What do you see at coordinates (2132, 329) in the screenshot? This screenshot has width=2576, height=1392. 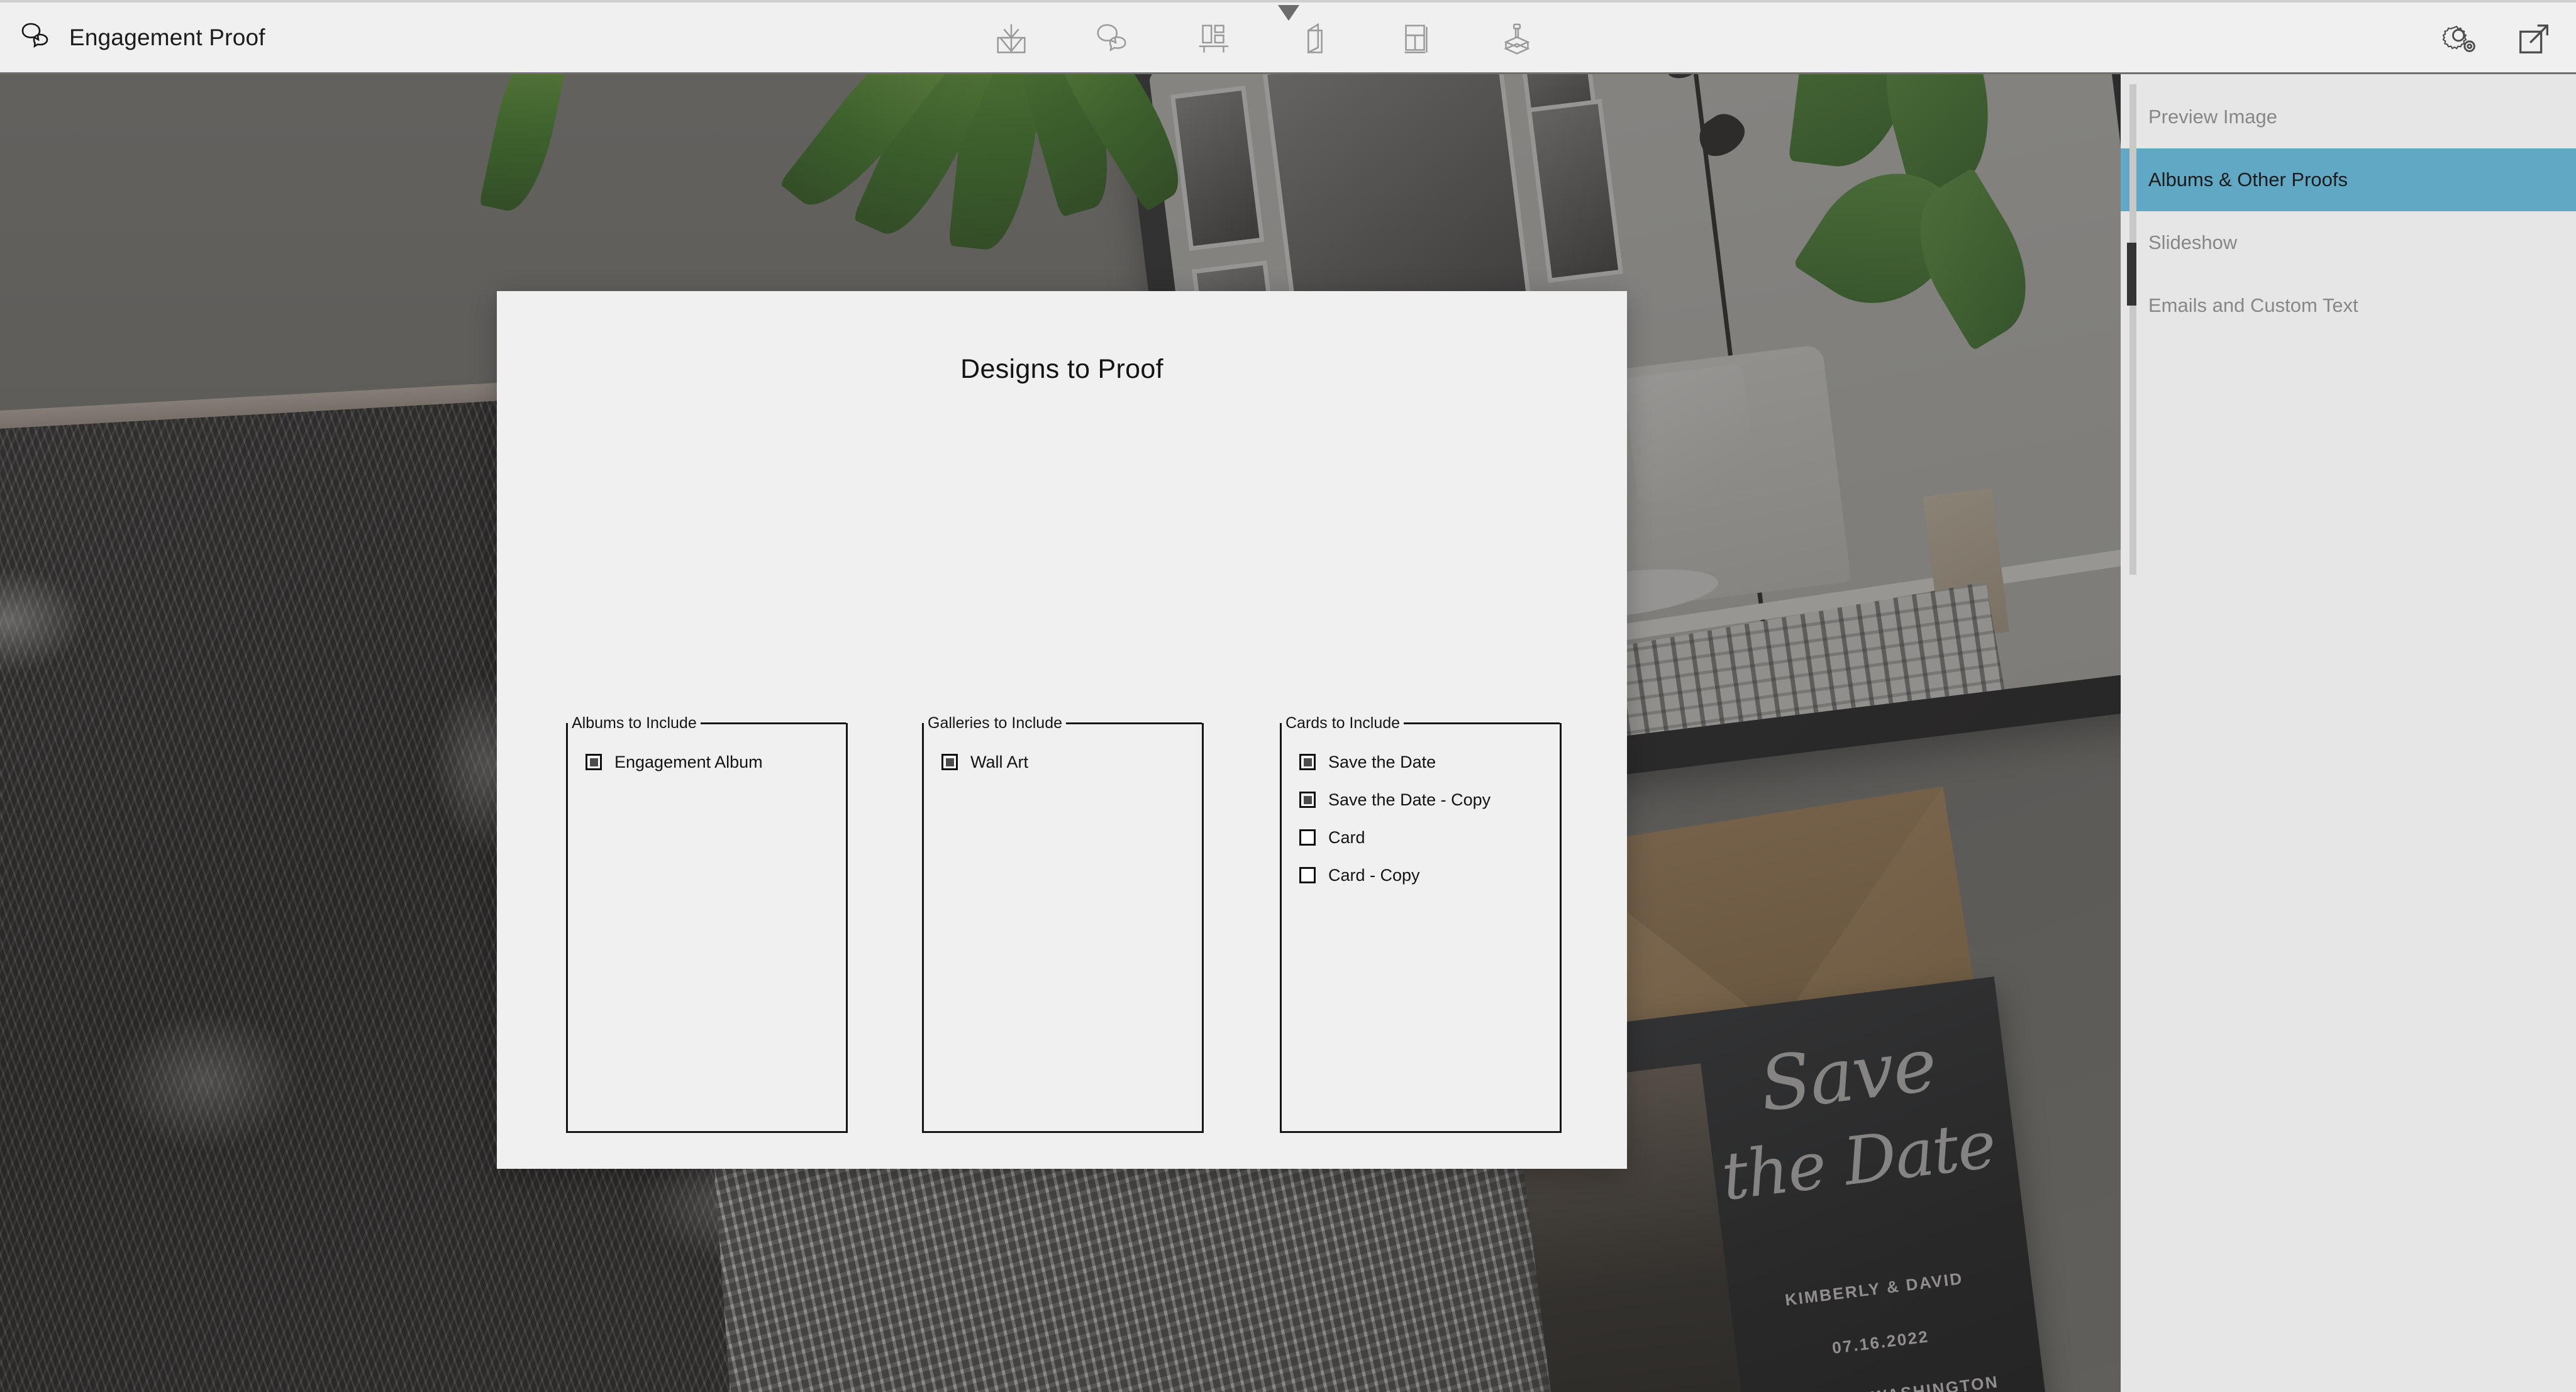 I see `sidebar-scrollbar-track` at bounding box center [2132, 329].